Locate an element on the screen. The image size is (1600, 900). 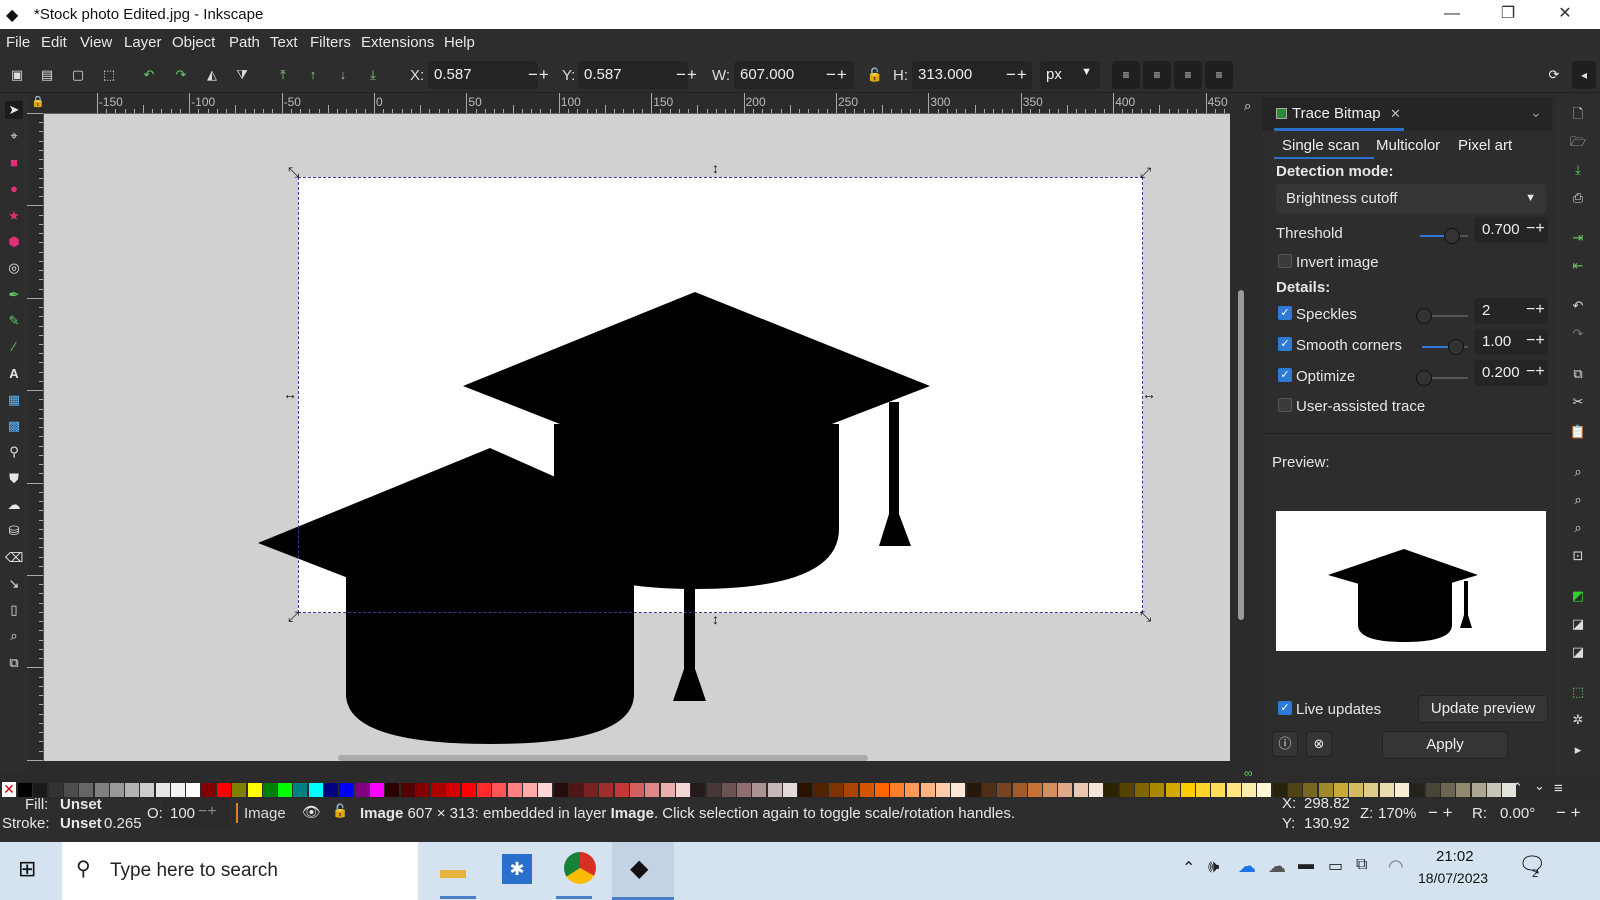
slack-icon: ✱ is located at coordinates (517, 869).